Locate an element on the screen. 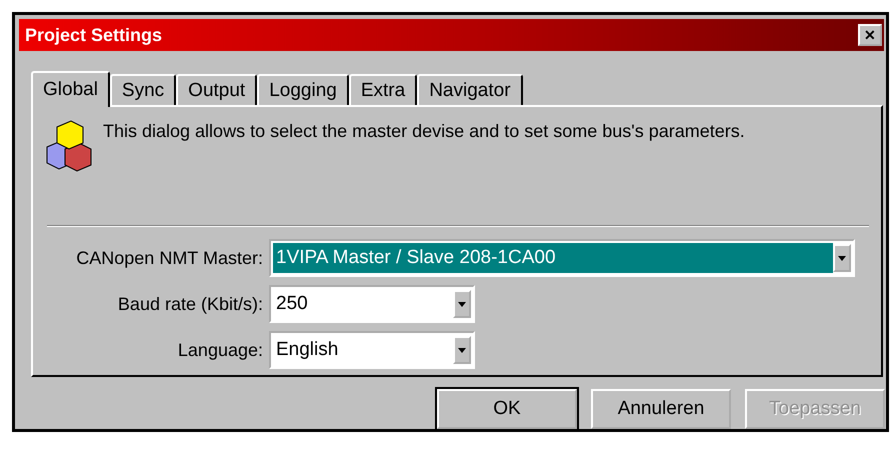 Image resolution: width=891 pixels, height=449 pixels. tab: Global is located at coordinates (70, 89).